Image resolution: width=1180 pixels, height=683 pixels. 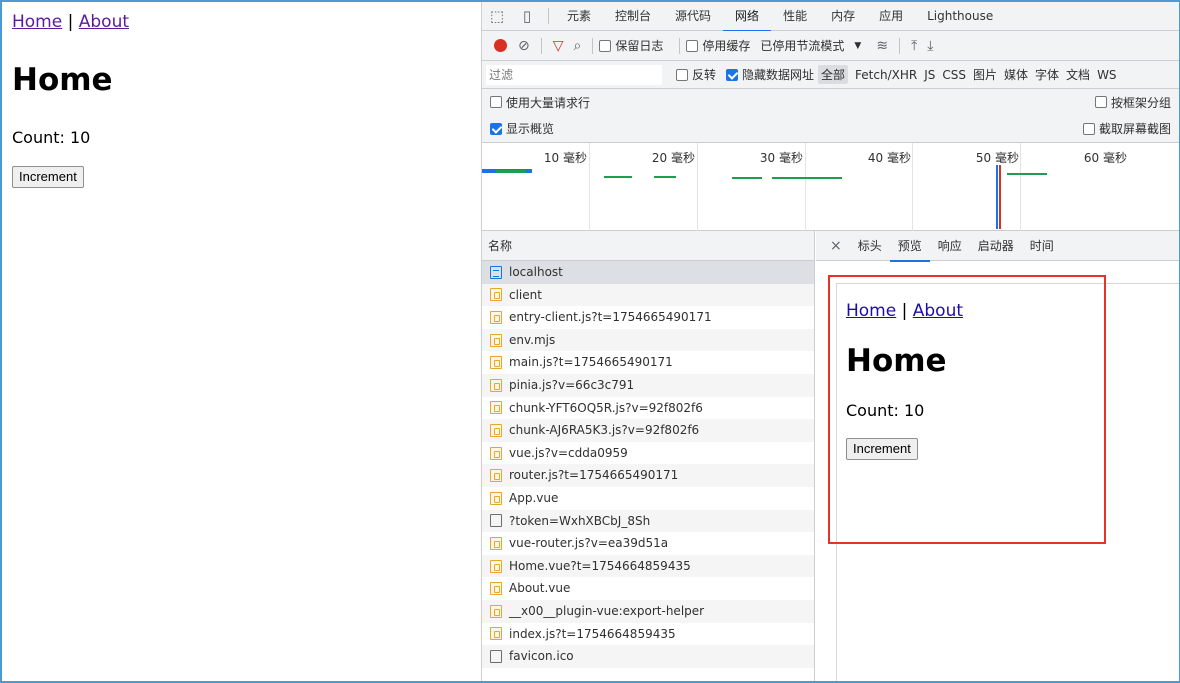 I want to click on table-row: router.js?t=1754665490171, so click(x=648, y=475).